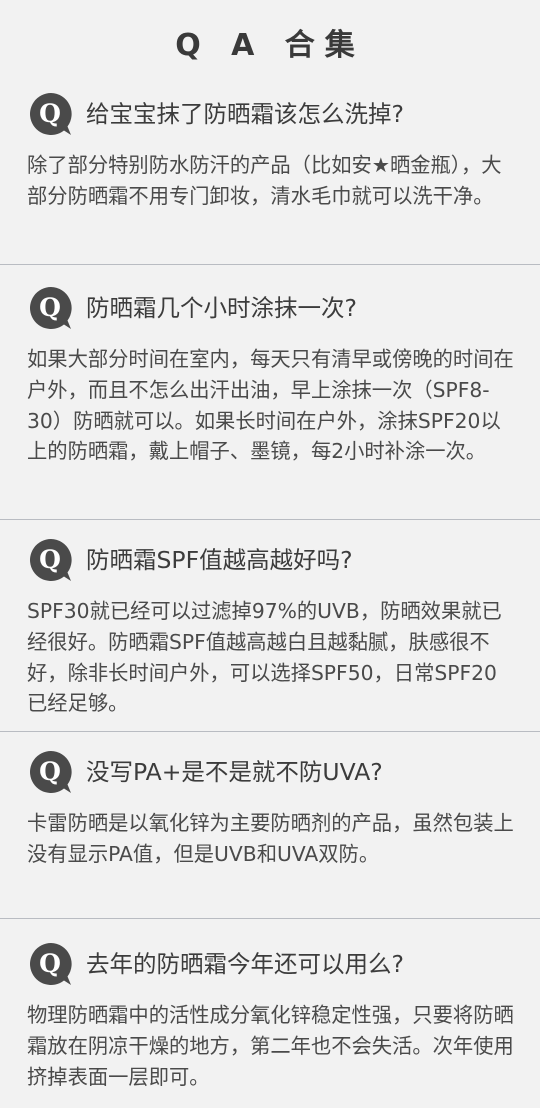 This screenshot has width=540, height=1108. I want to click on question-text: 没写PA+是不是就不防UVA?, so click(234, 772).